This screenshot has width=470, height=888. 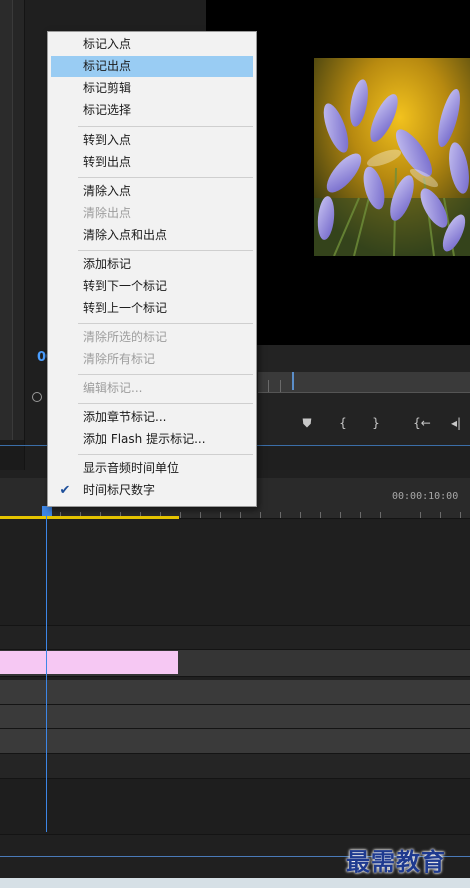 What do you see at coordinates (65, 490) in the screenshot?
I see `checkmark-icon: ✔` at bounding box center [65, 490].